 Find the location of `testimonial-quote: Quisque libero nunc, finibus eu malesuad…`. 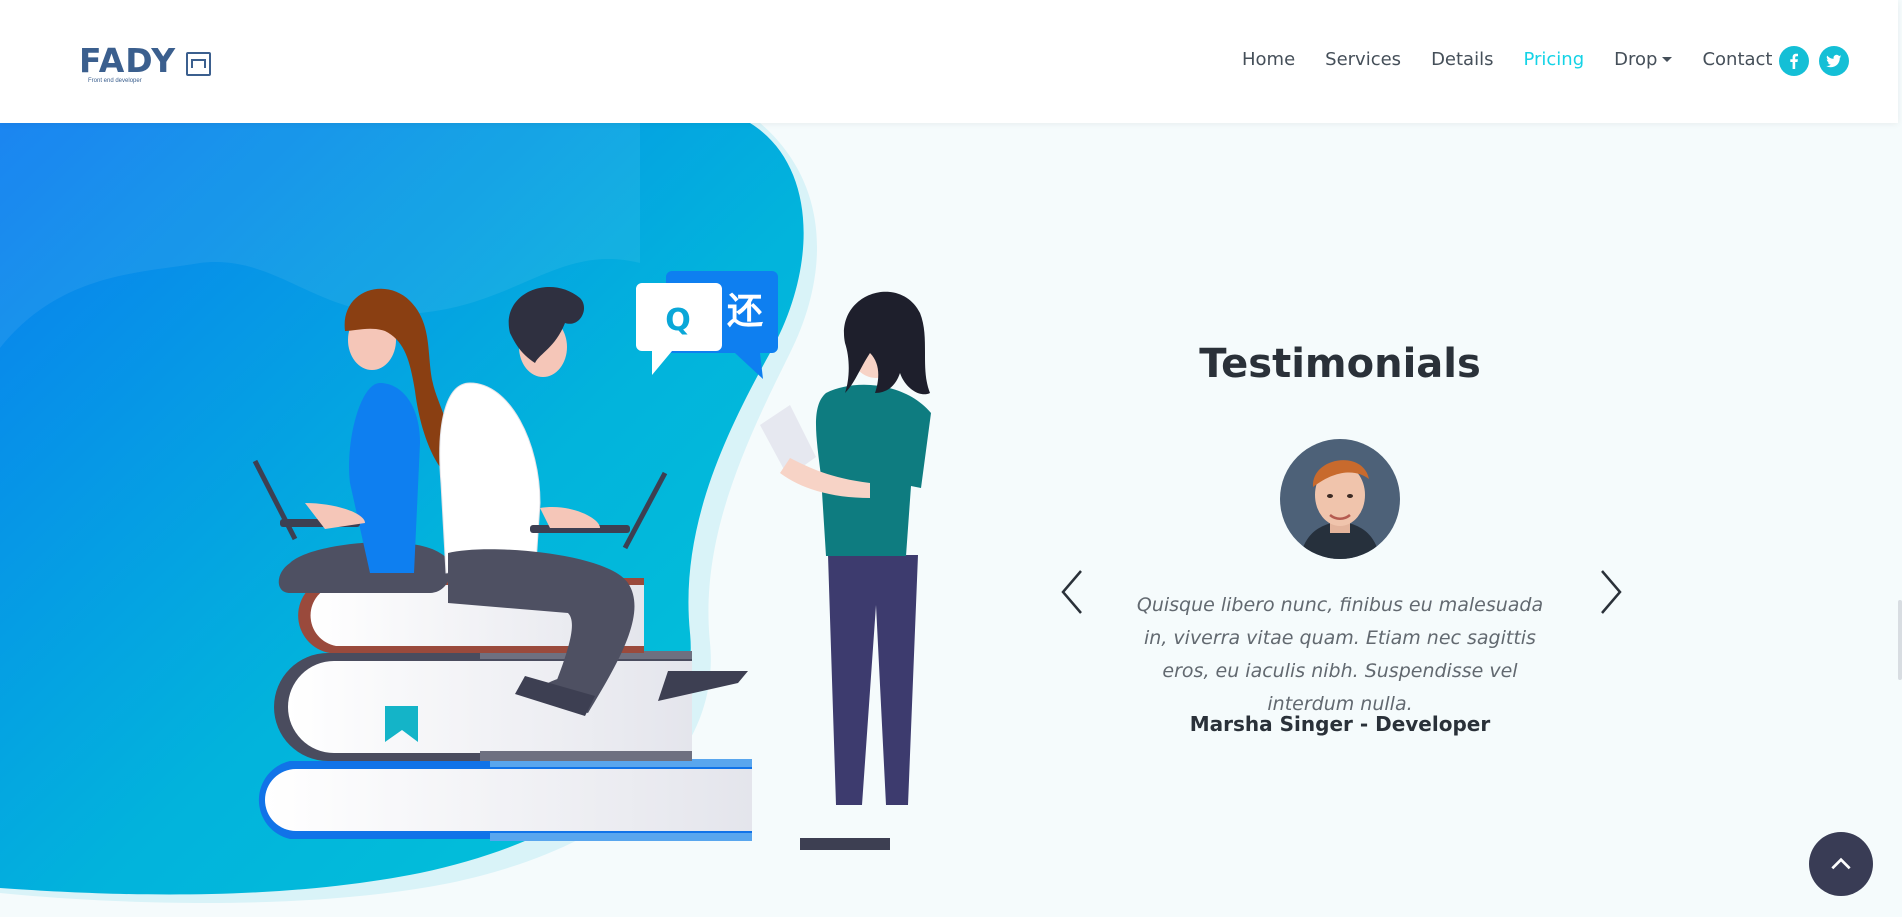

testimonial-quote: Quisque libero nunc, finibus eu malesuad… is located at coordinates (1340, 654).